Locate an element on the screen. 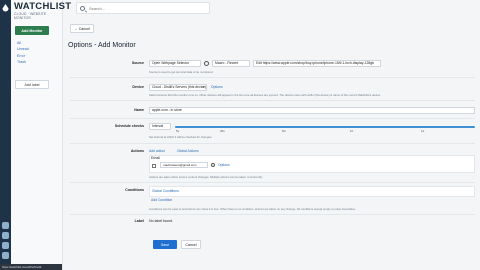 The image size is (480, 270). slider-tick: 5m is located at coordinates (284, 131).